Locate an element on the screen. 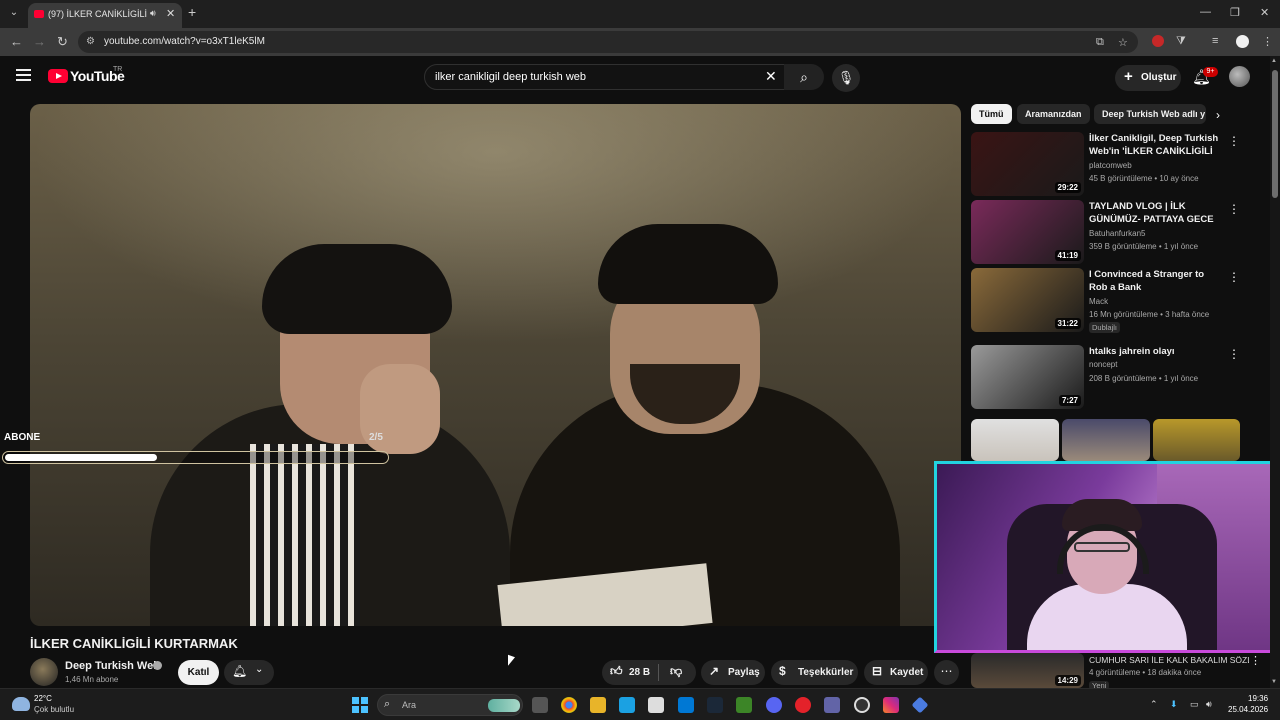  voice-search-button: 🎙︎ is located at coordinates (846, 78).